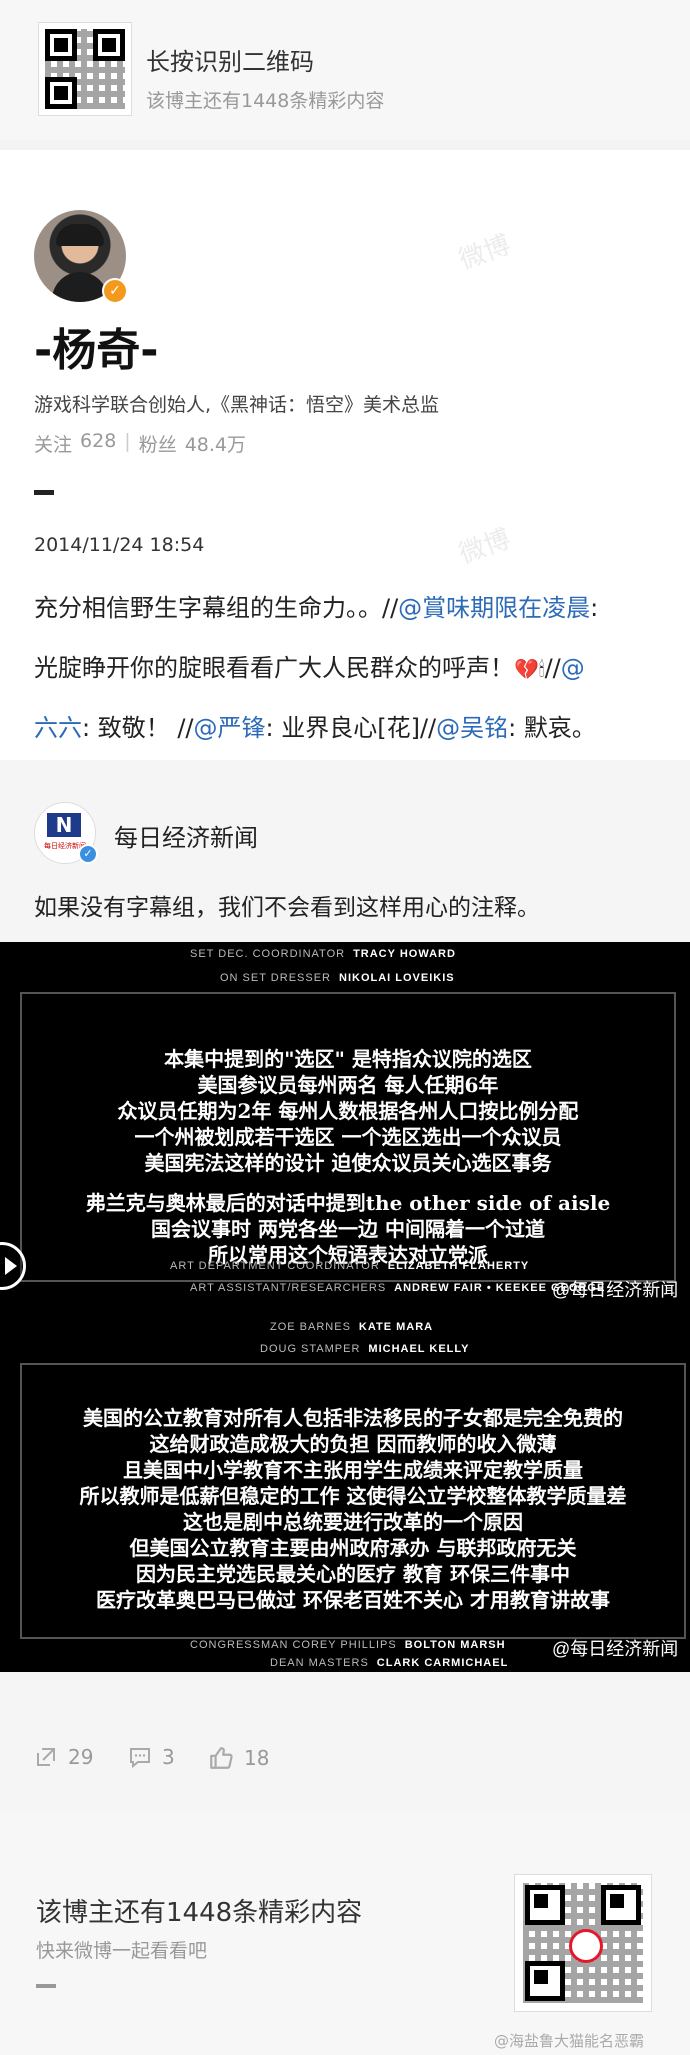 The height and width of the screenshot is (2055, 690). I want to click on top-banner-title: 长按识别二维码, so click(230, 62).